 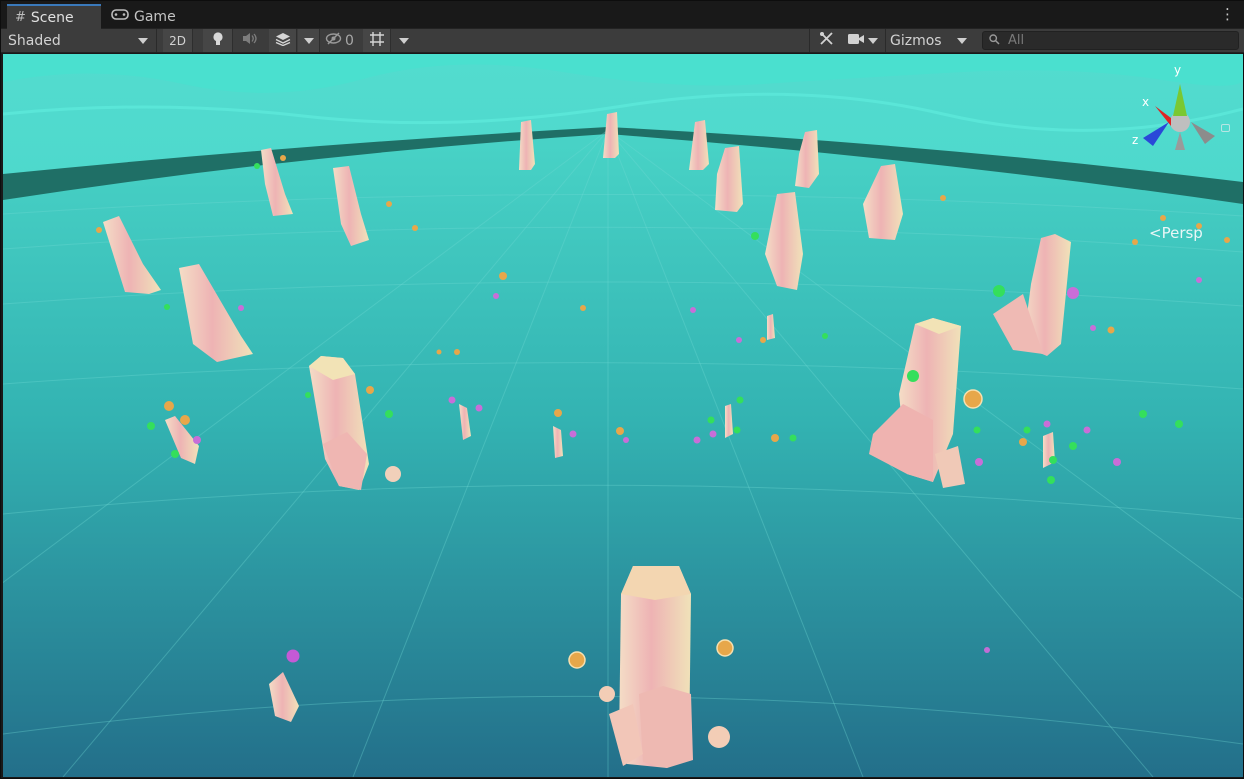 I want to click on gizmo-z-label: z, so click(x=1135, y=140).